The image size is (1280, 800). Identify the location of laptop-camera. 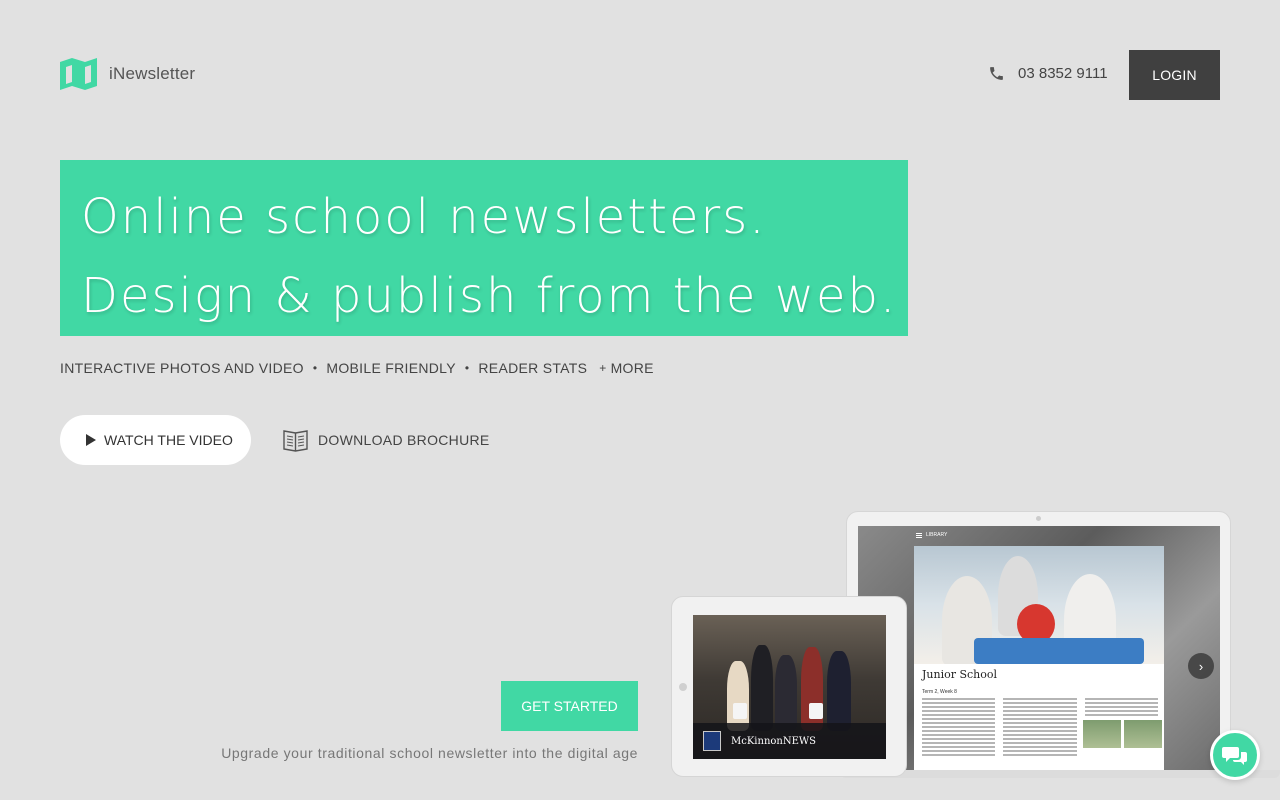
(1038, 518).